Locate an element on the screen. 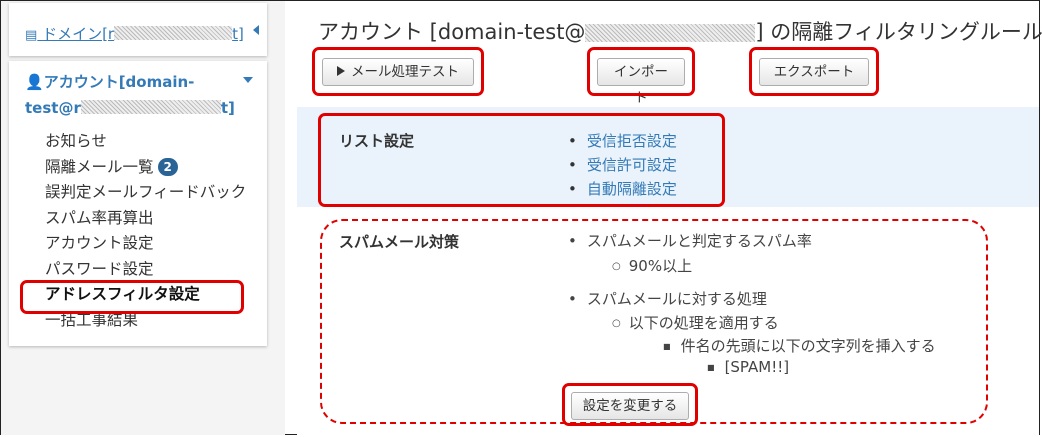 This screenshot has width=1042, height=437. nav-item-feedback: 誤判定メールフィードバック is located at coordinates (145, 193).